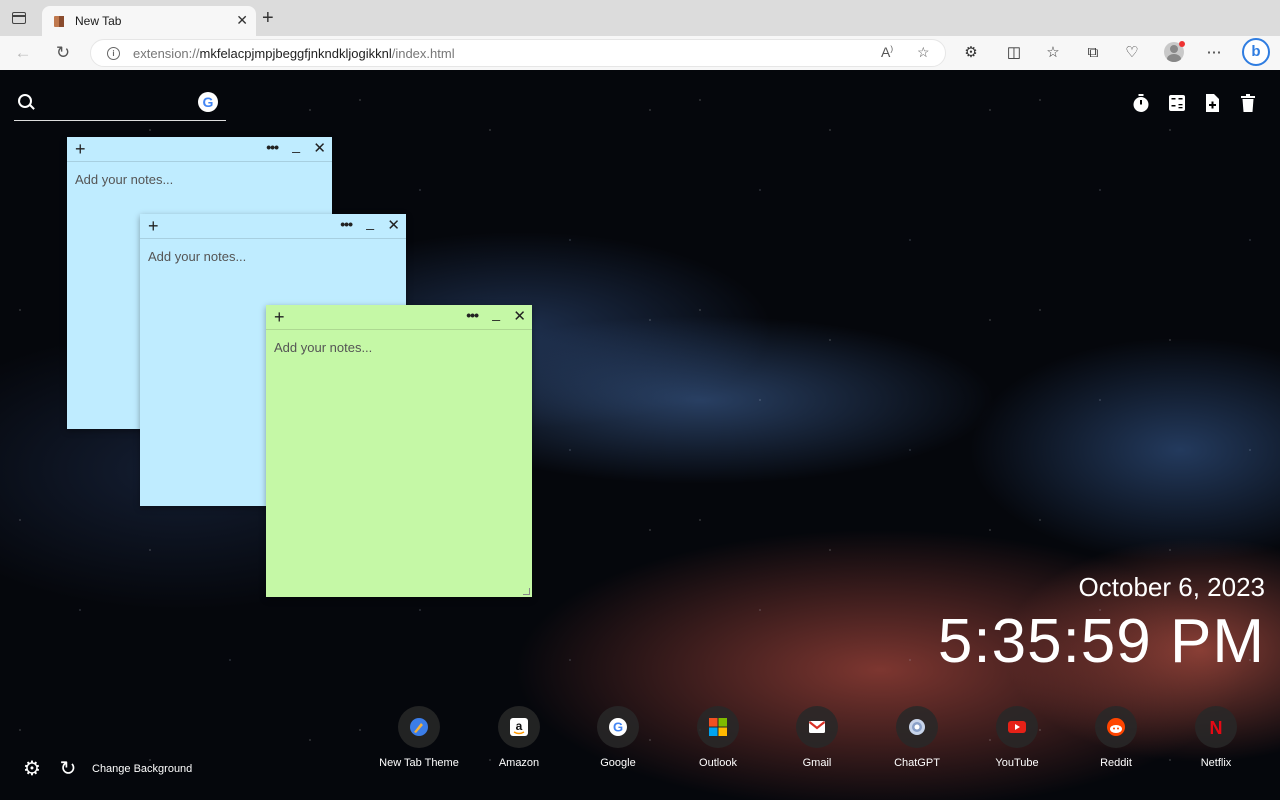 The width and height of the screenshot is (1280, 800). Describe the element at coordinates (1171, 587) in the screenshot. I see `clock-date: October 6, 2023` at that location.